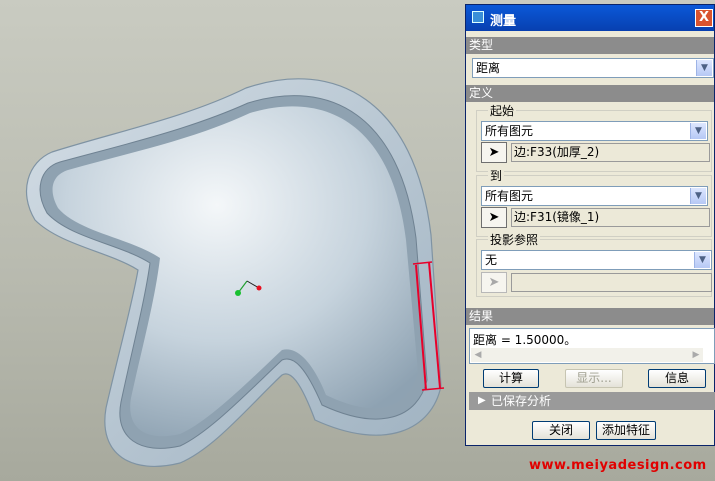 The height and width of the screenshot is (481, 715). What do you see at coordinates (596, 260) in the screenshot?
I see `projection-select: 无 ▼` at bounding box center [596, 260].